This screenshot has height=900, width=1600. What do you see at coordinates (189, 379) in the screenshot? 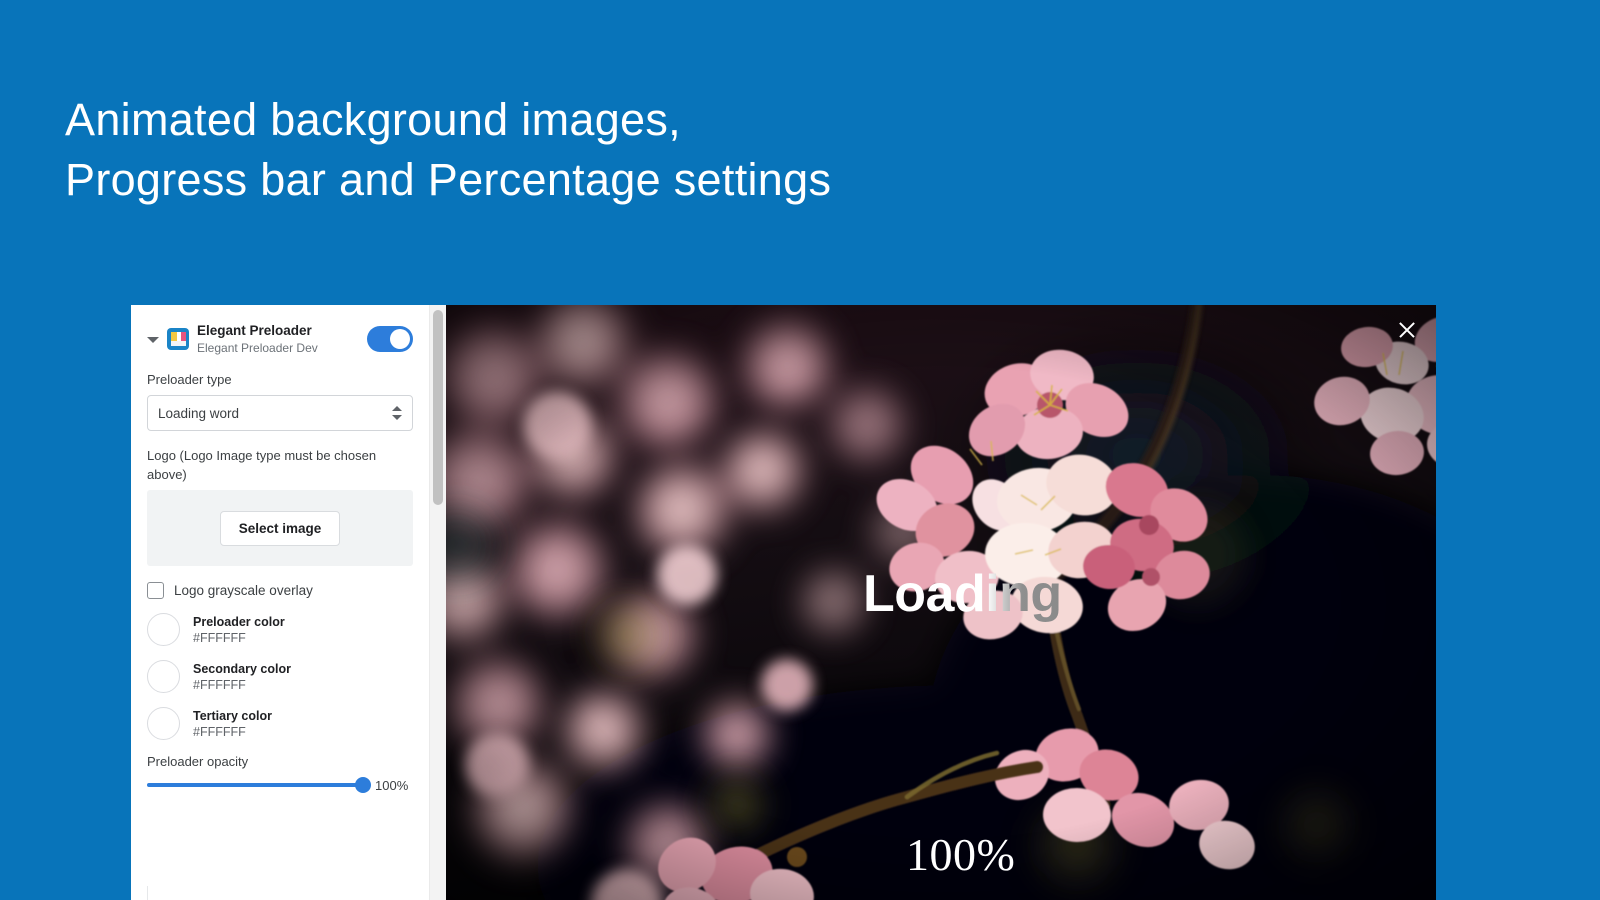
I see `preloader-type-label: Preloader type` at bounding box center [189, 379].